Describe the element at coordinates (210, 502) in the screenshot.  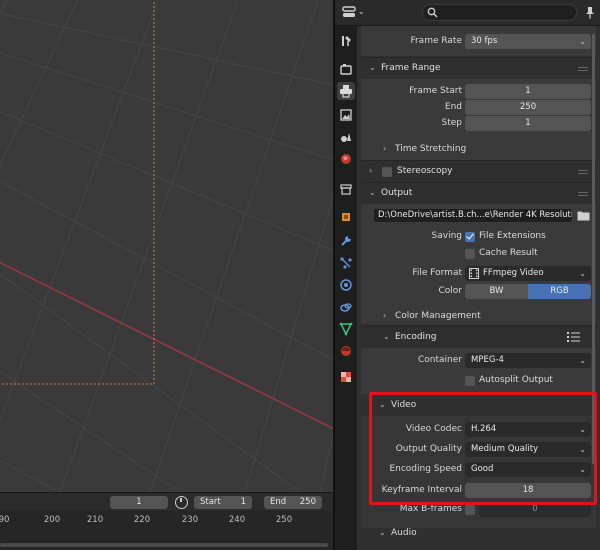
I see `start-label: Start` at that location.